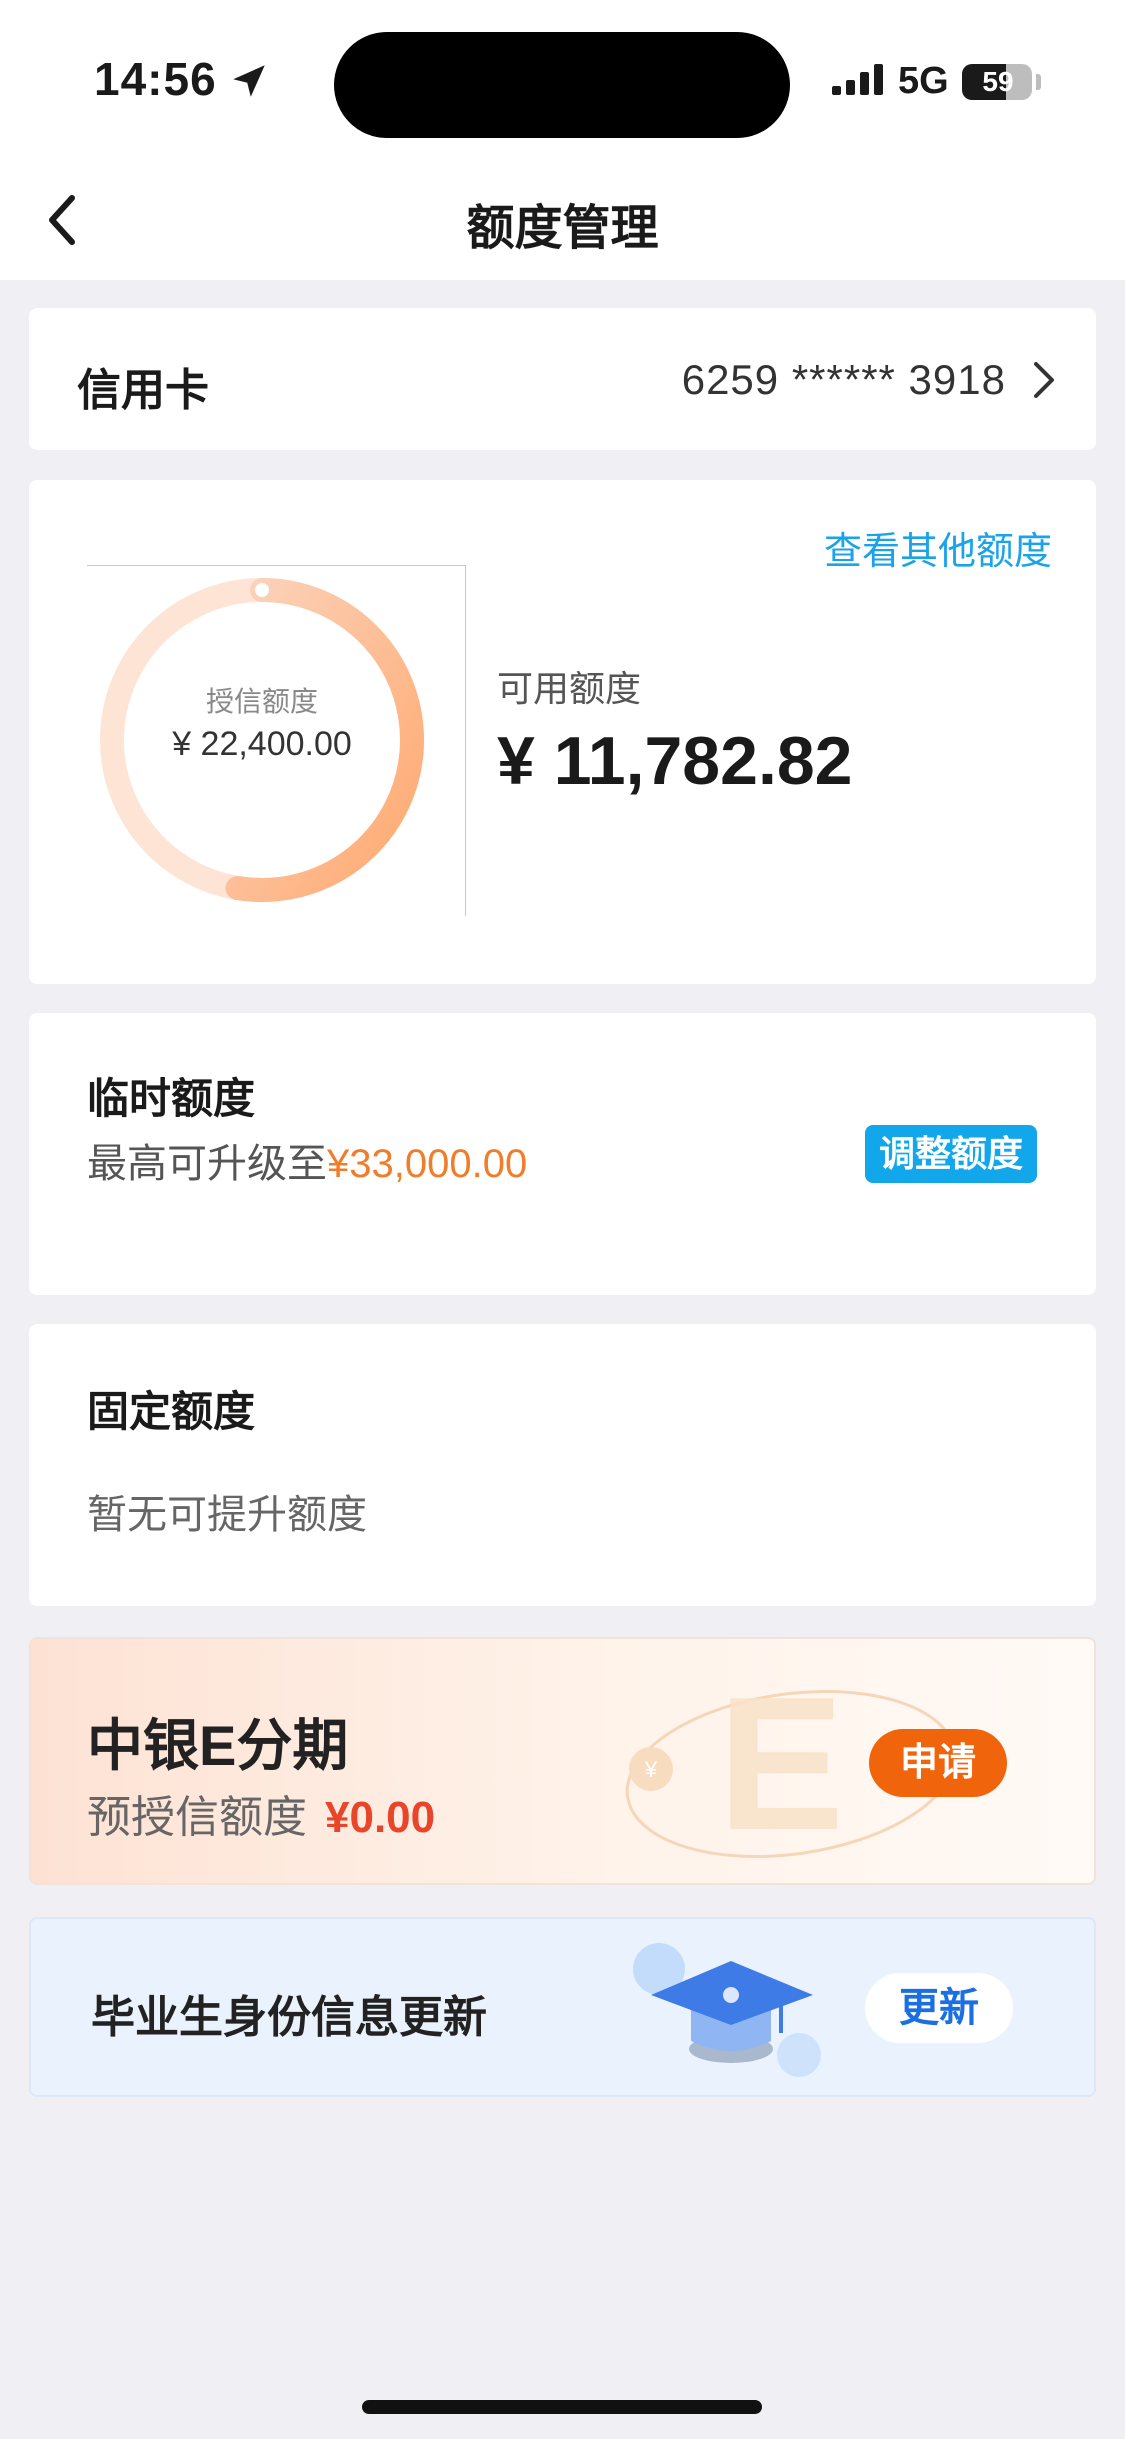  I want to click on installment-title: 中银E分期, so click(218, 1745).